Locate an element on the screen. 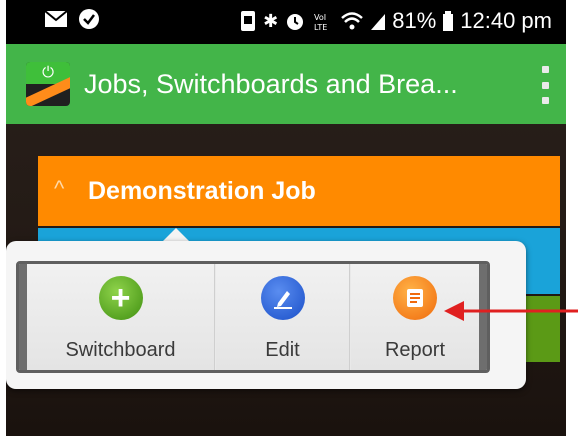 The image size is (580, 436). edit-icon is located at coordinates (282, 298).